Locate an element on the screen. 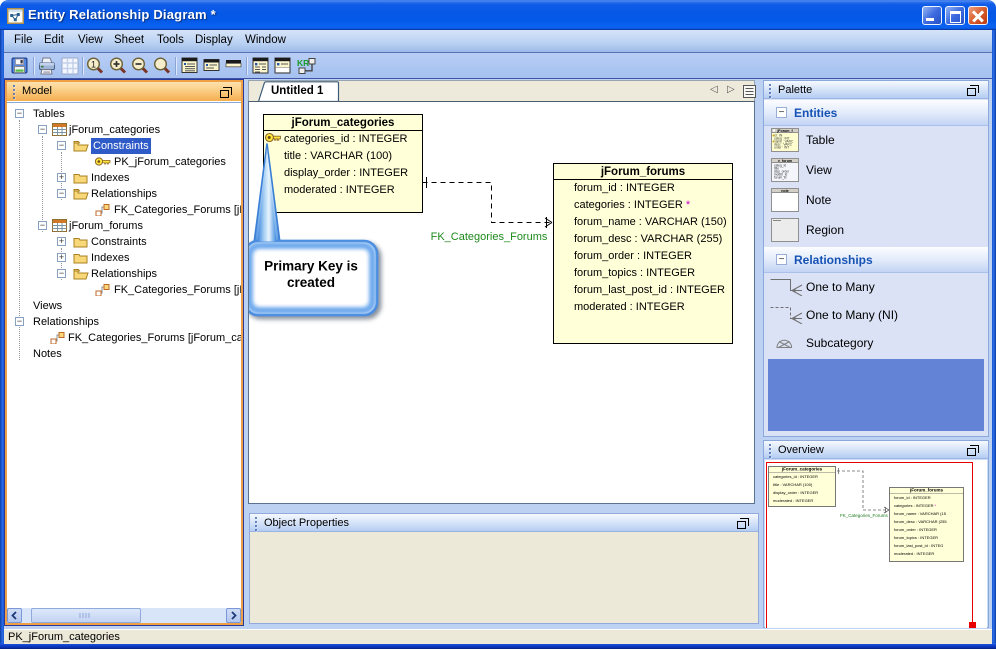  svg-text: Primary Key is is located at coordinates (311, 266).